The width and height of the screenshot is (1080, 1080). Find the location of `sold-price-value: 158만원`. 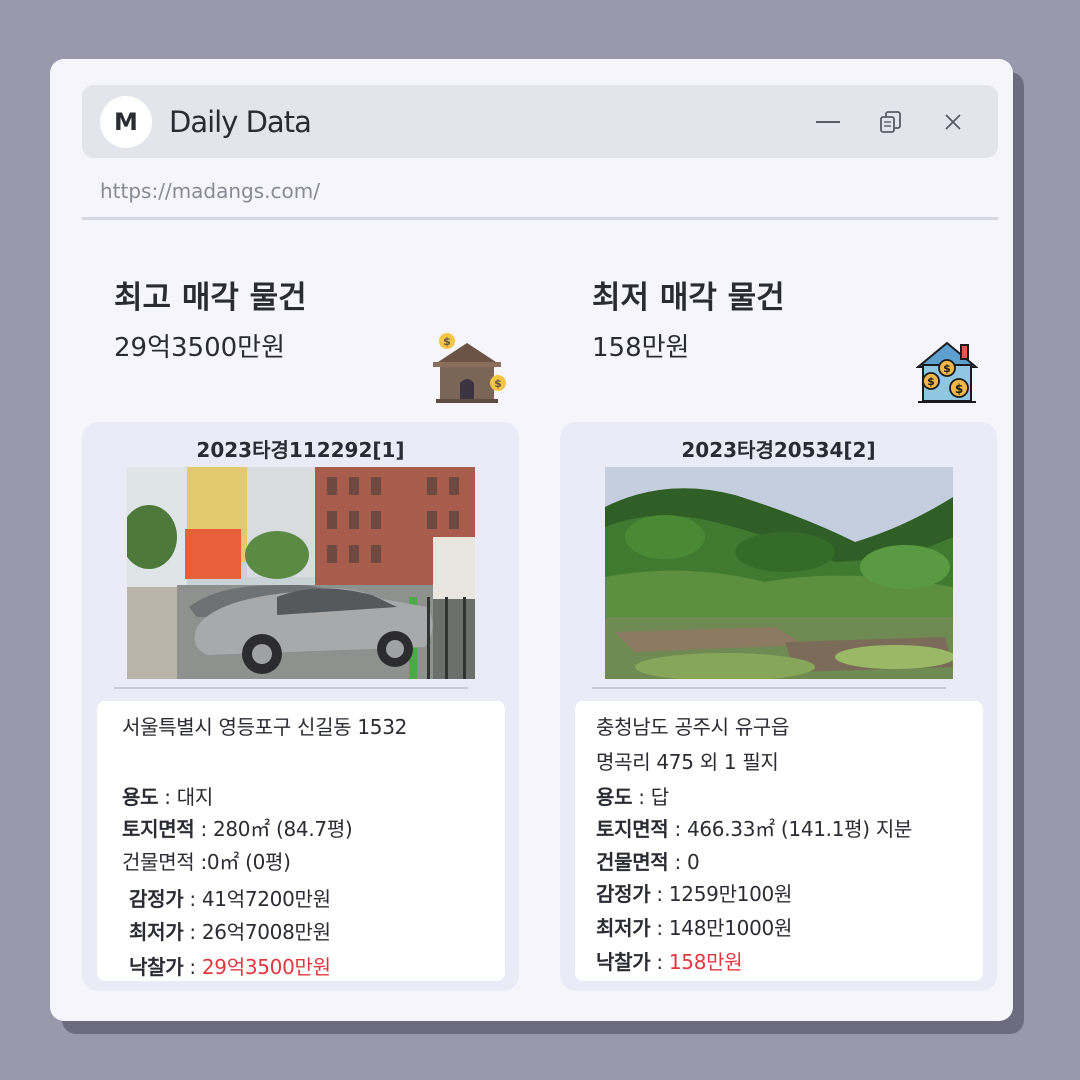

sold-price-value: 158만원 is located at coordinates (705, 962).